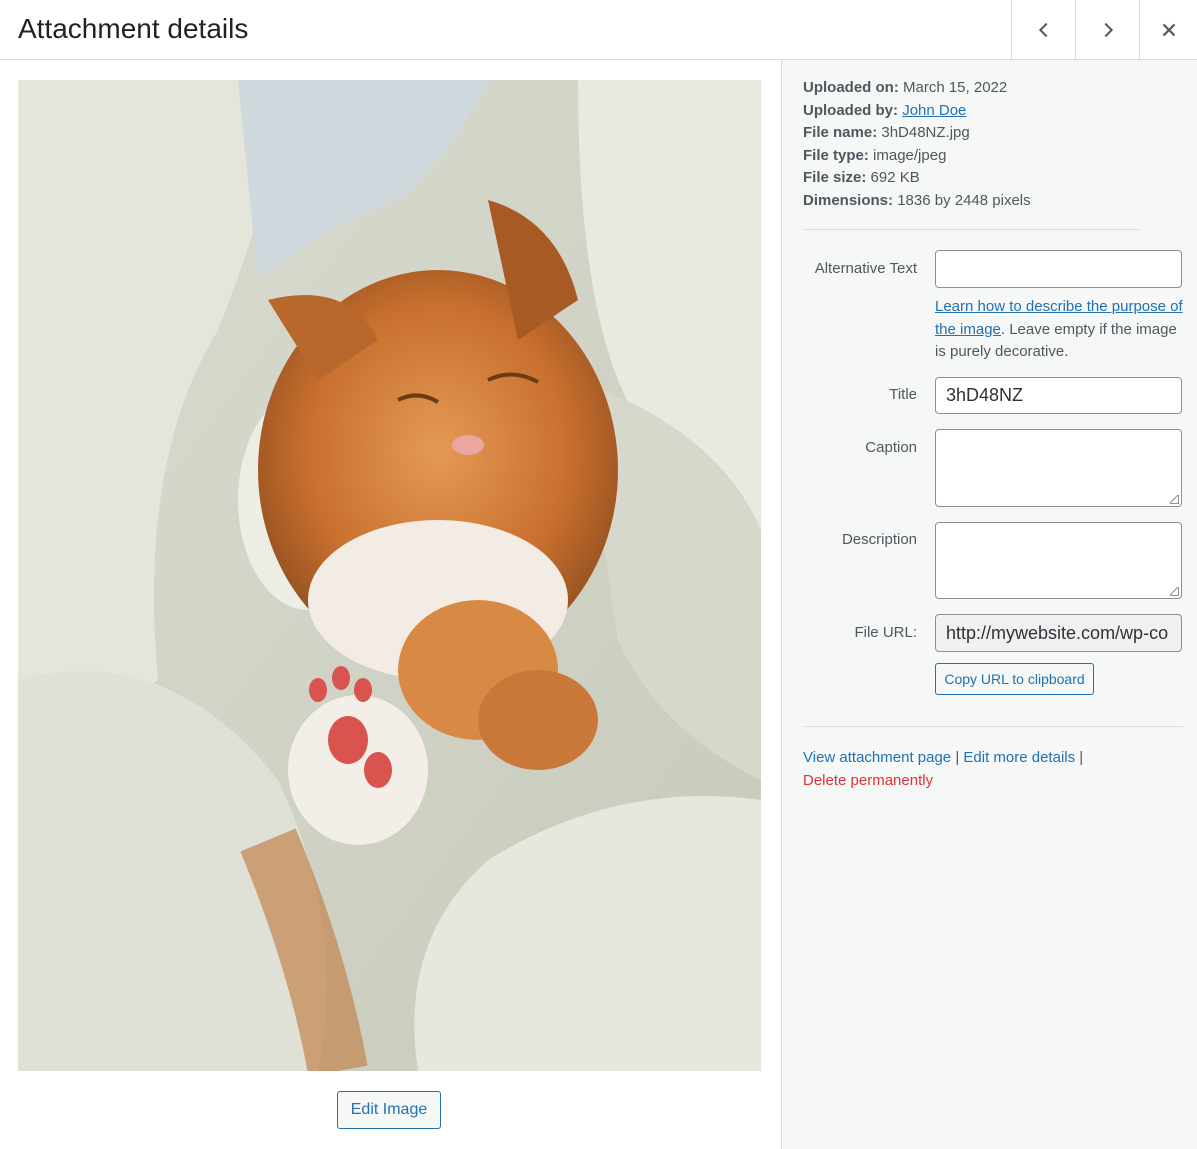 Image resolution: width=1197 pixels, height=1149 pixels. I want to click on previous-button, so click(1043, 29).